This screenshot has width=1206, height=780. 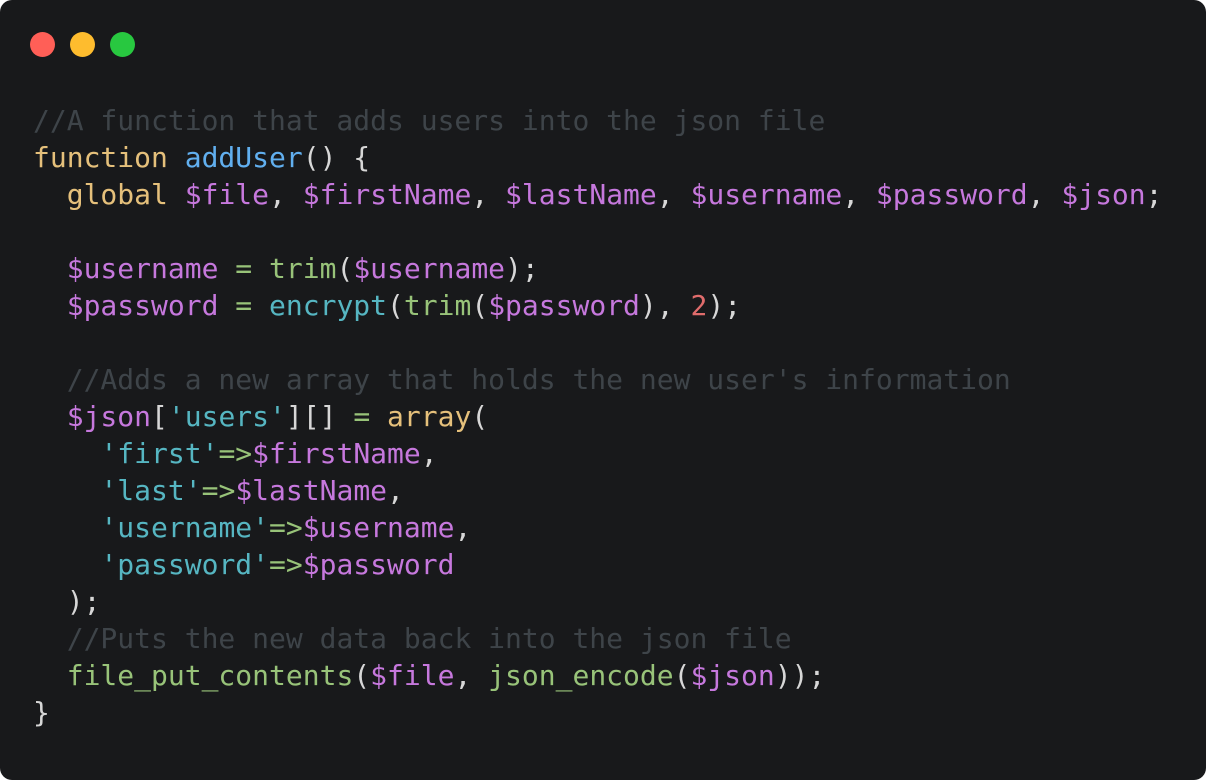 I want to click on code-keyword: function, so click(x=100, y=157).